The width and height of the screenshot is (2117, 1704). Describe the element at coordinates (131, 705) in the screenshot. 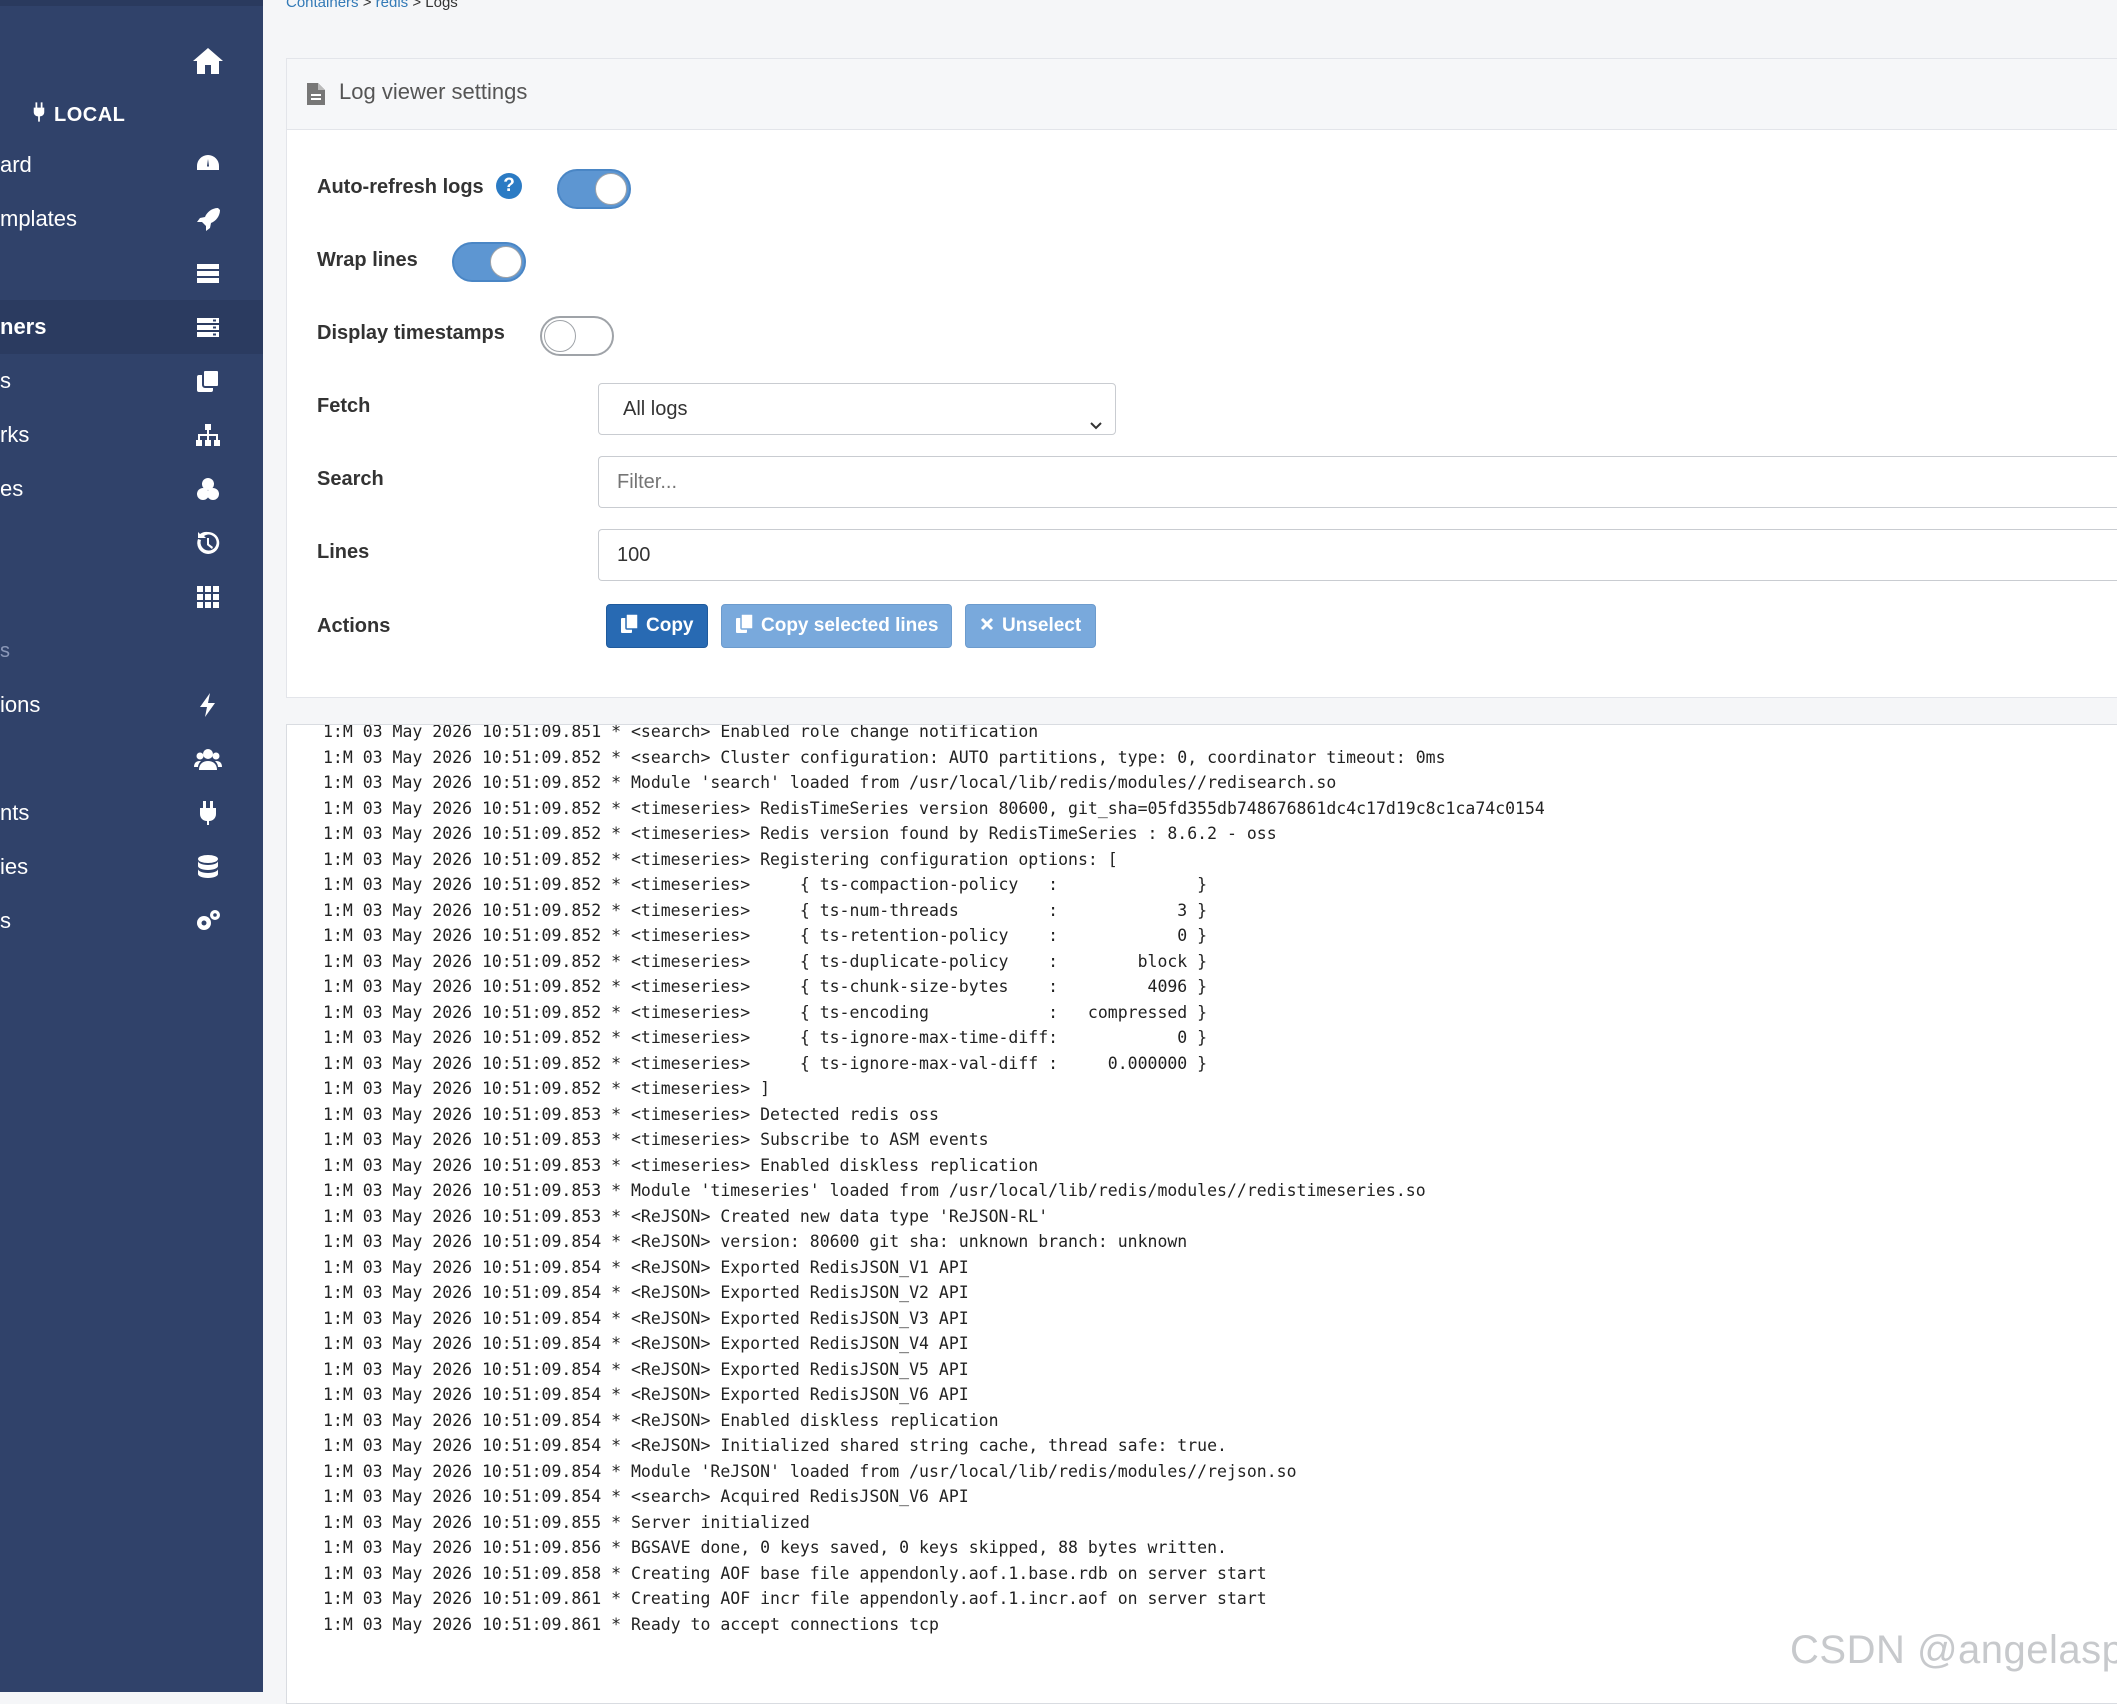

I see `sidebar-item-10: ions` at that location.